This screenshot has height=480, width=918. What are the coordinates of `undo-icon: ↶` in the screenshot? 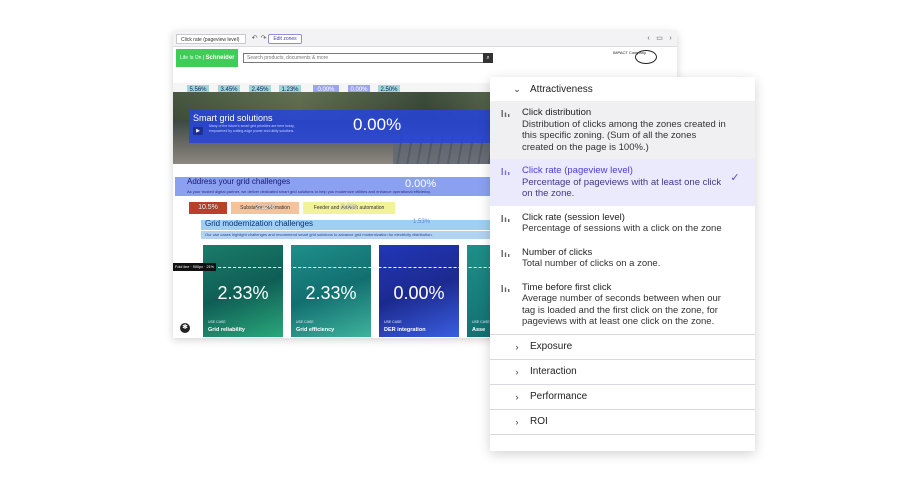 It's located at (254, 39).